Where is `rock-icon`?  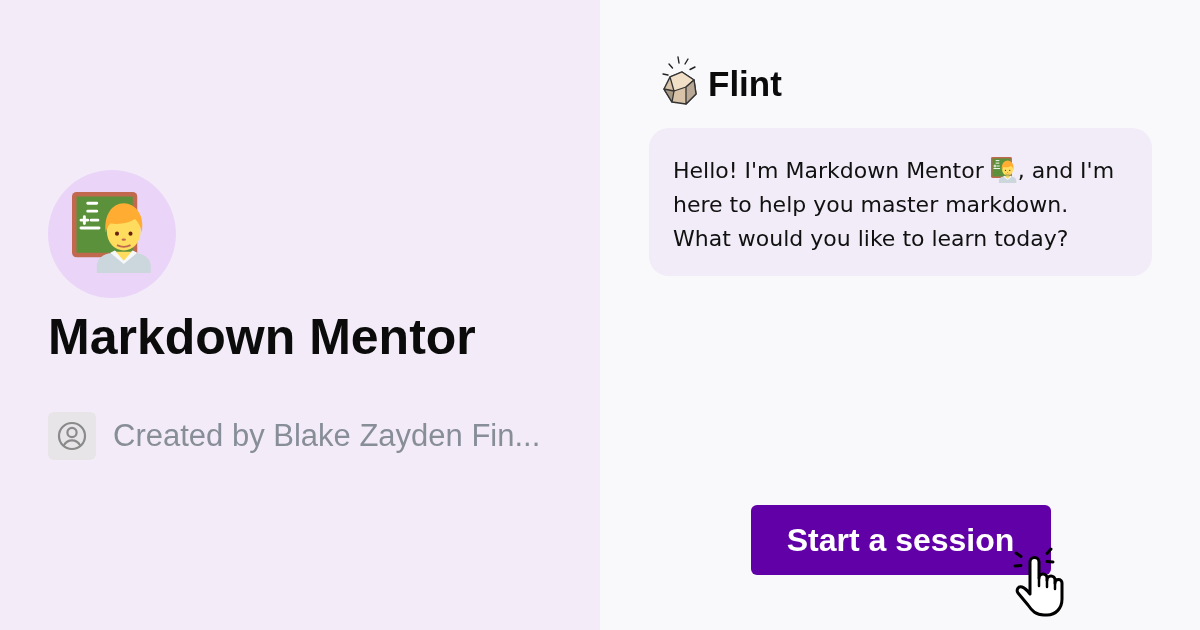 rock-icon is located at coordinates (680, 80).